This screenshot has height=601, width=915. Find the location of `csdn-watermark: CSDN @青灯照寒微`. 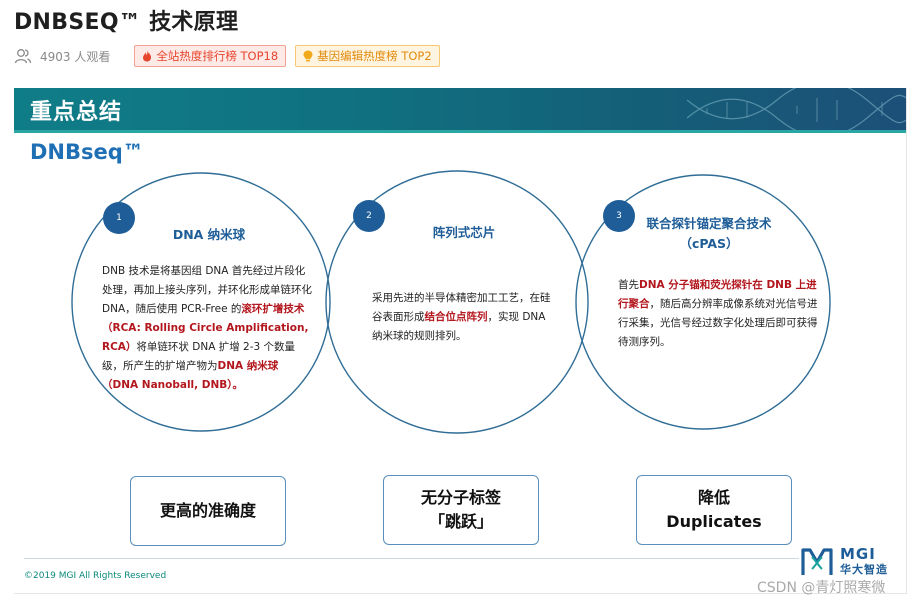

csdn-watermark: CSDN @青灯照寒微 is located at coordinates (821, 588).